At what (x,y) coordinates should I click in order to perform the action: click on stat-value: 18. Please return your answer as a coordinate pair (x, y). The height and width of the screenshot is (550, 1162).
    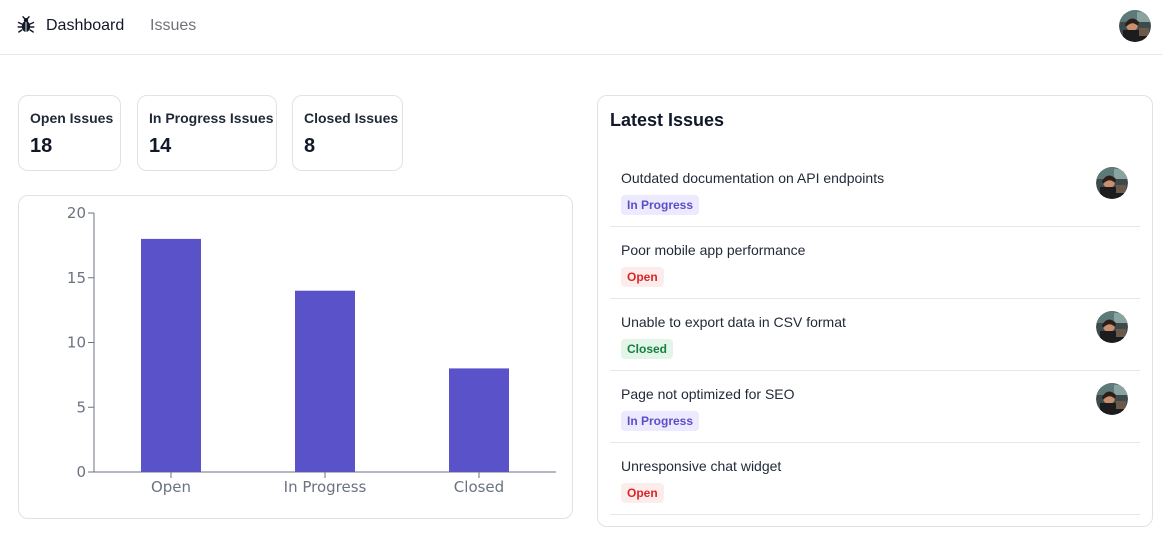
    Looking at the image, I should click on (41, 146).